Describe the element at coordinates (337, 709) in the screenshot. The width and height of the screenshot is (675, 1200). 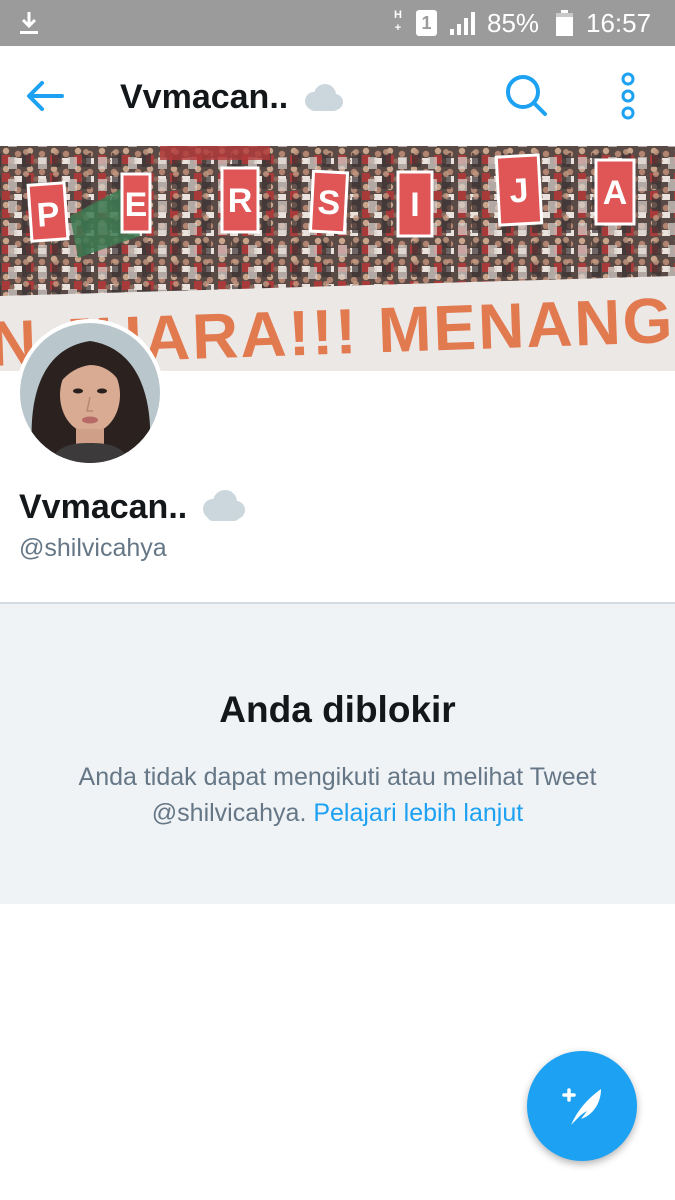
I see `blocked-title: Anda diblokir` at that location.